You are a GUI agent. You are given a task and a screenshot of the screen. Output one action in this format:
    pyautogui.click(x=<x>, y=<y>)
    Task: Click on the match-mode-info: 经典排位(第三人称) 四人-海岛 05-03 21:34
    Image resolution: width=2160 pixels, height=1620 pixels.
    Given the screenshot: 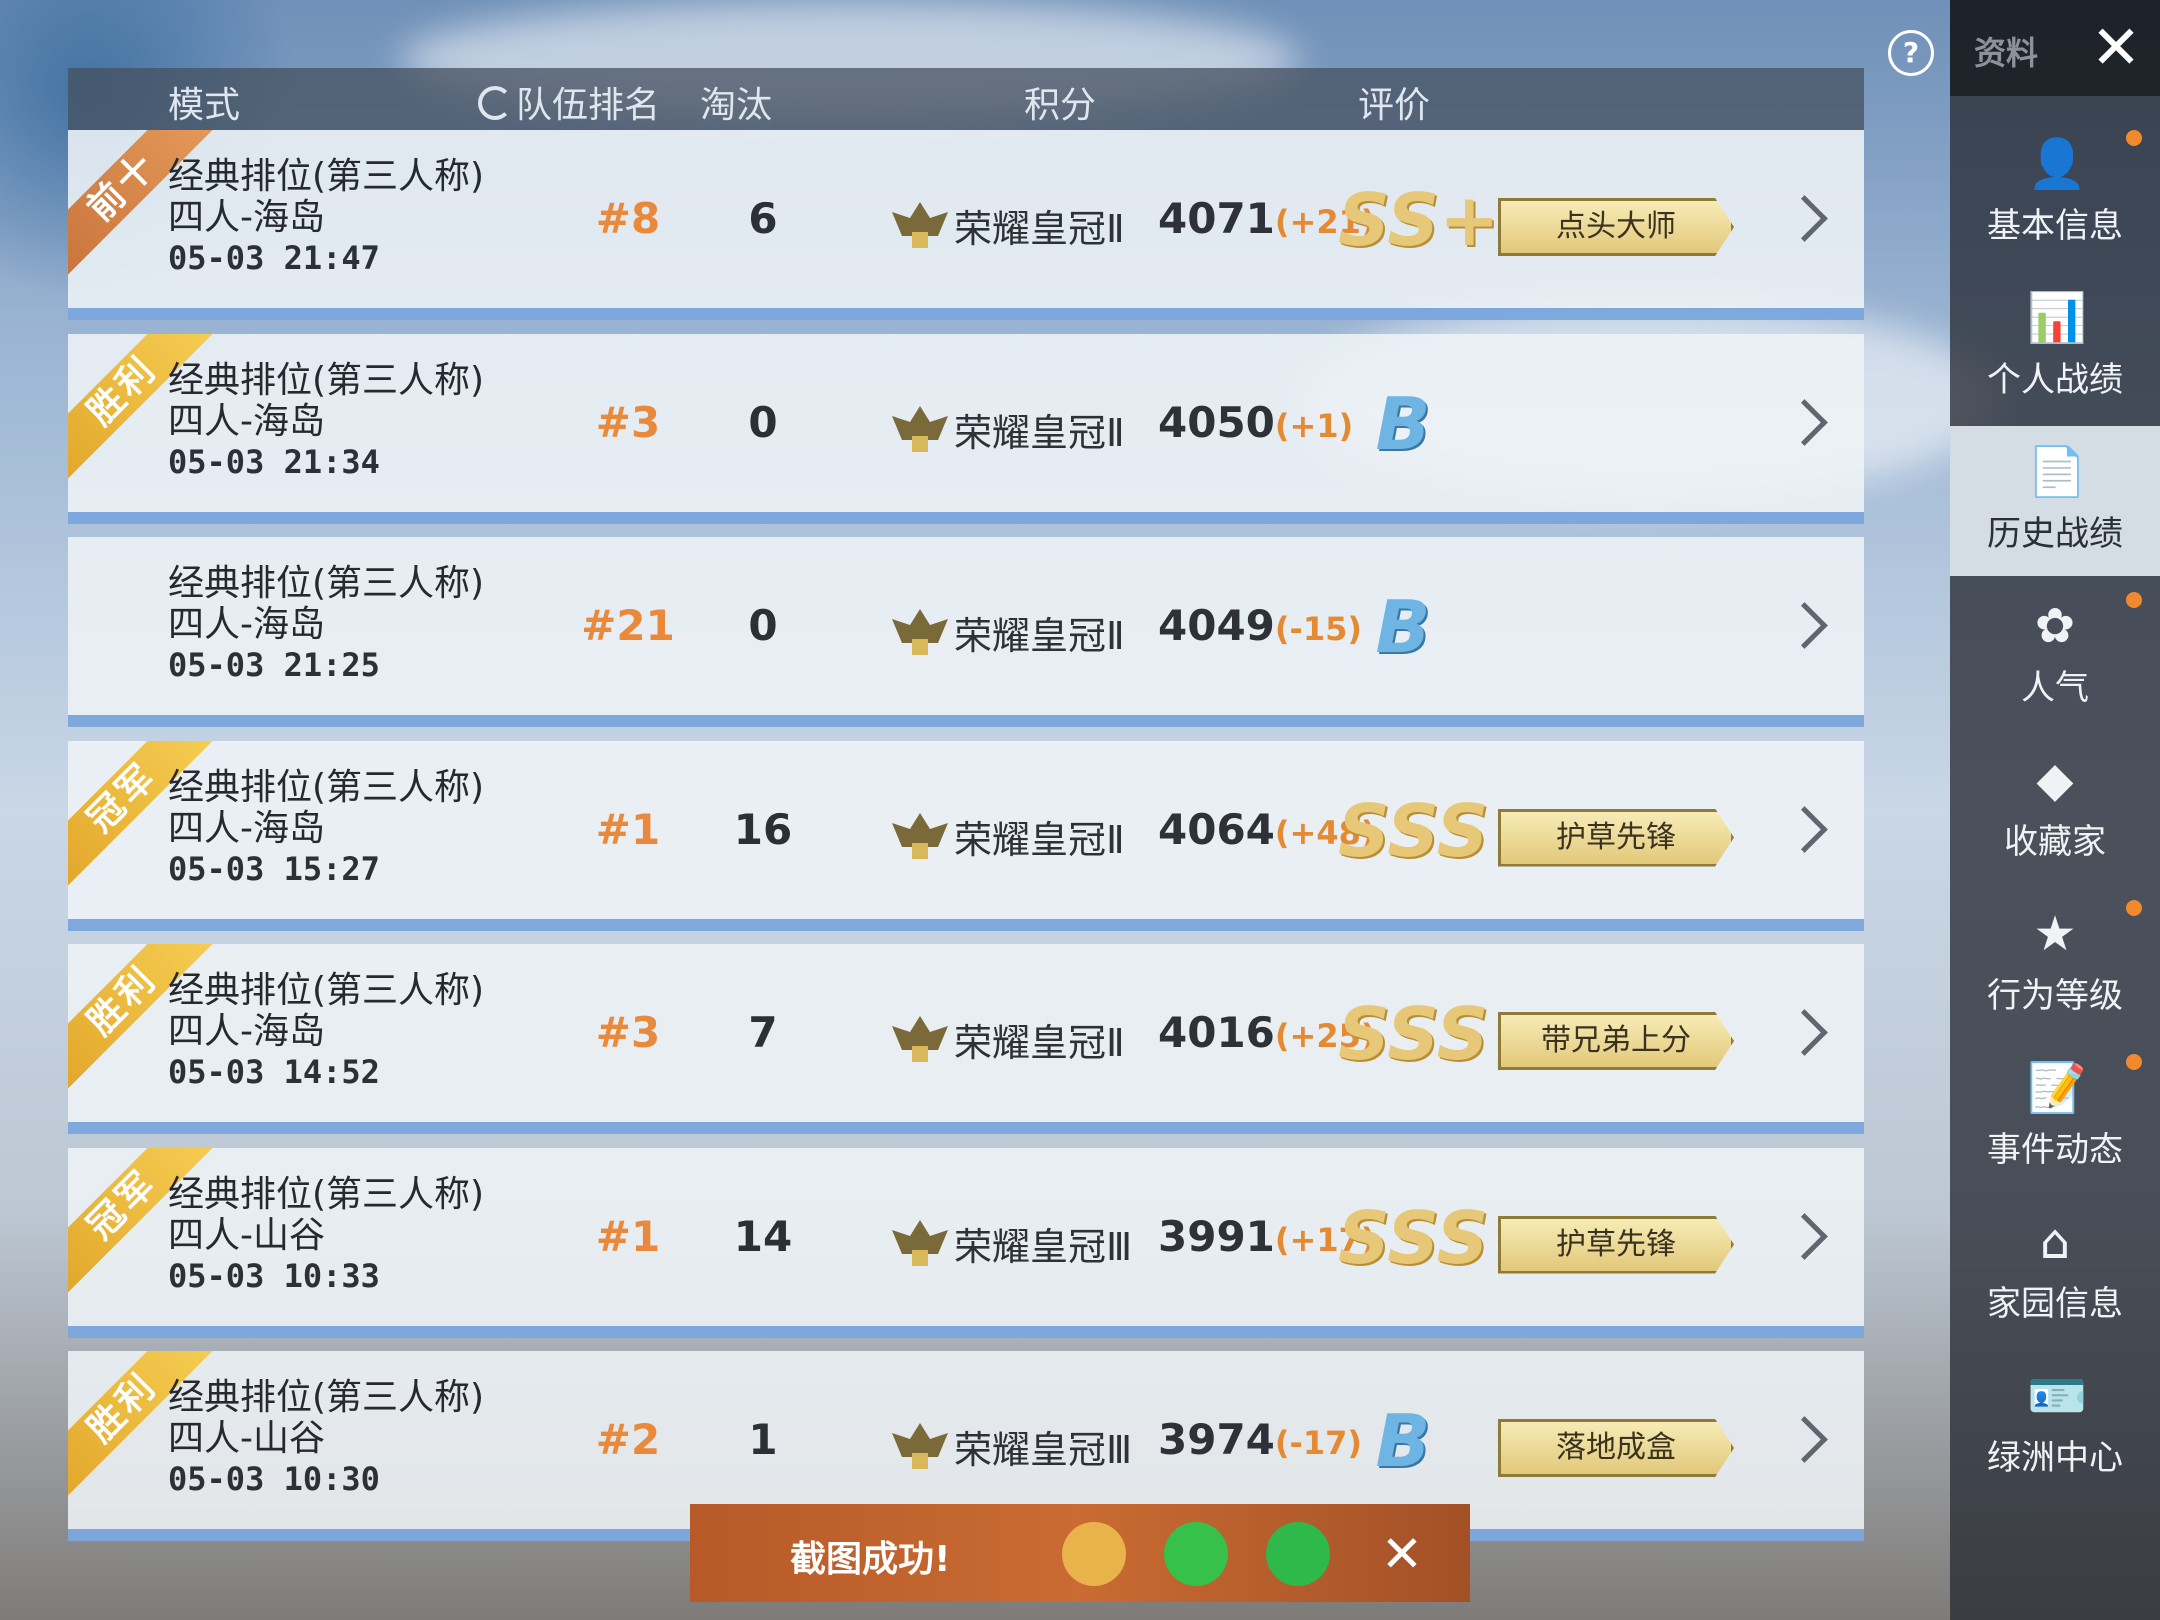 What is the action you would take?
    pyautogui.click(x=326, y=421)
    